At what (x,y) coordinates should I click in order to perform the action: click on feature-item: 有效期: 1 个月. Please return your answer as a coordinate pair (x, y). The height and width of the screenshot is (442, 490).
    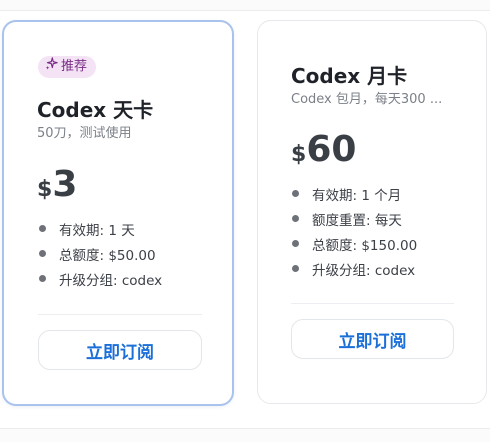
    Looking at the image, I should click on (354, 193).